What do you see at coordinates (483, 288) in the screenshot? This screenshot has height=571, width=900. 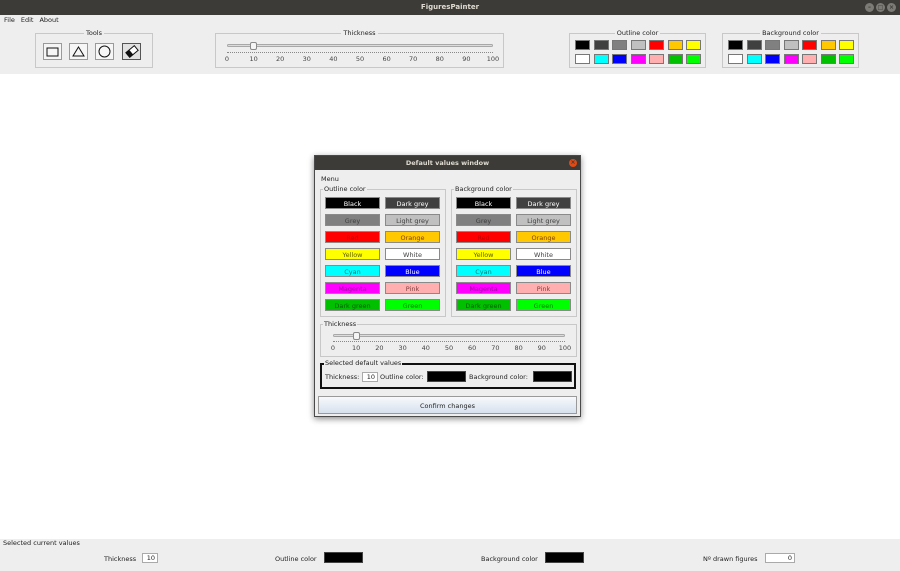 I see `dialog-background-magenta-button: Magenta` at bounding box center [483, 288].